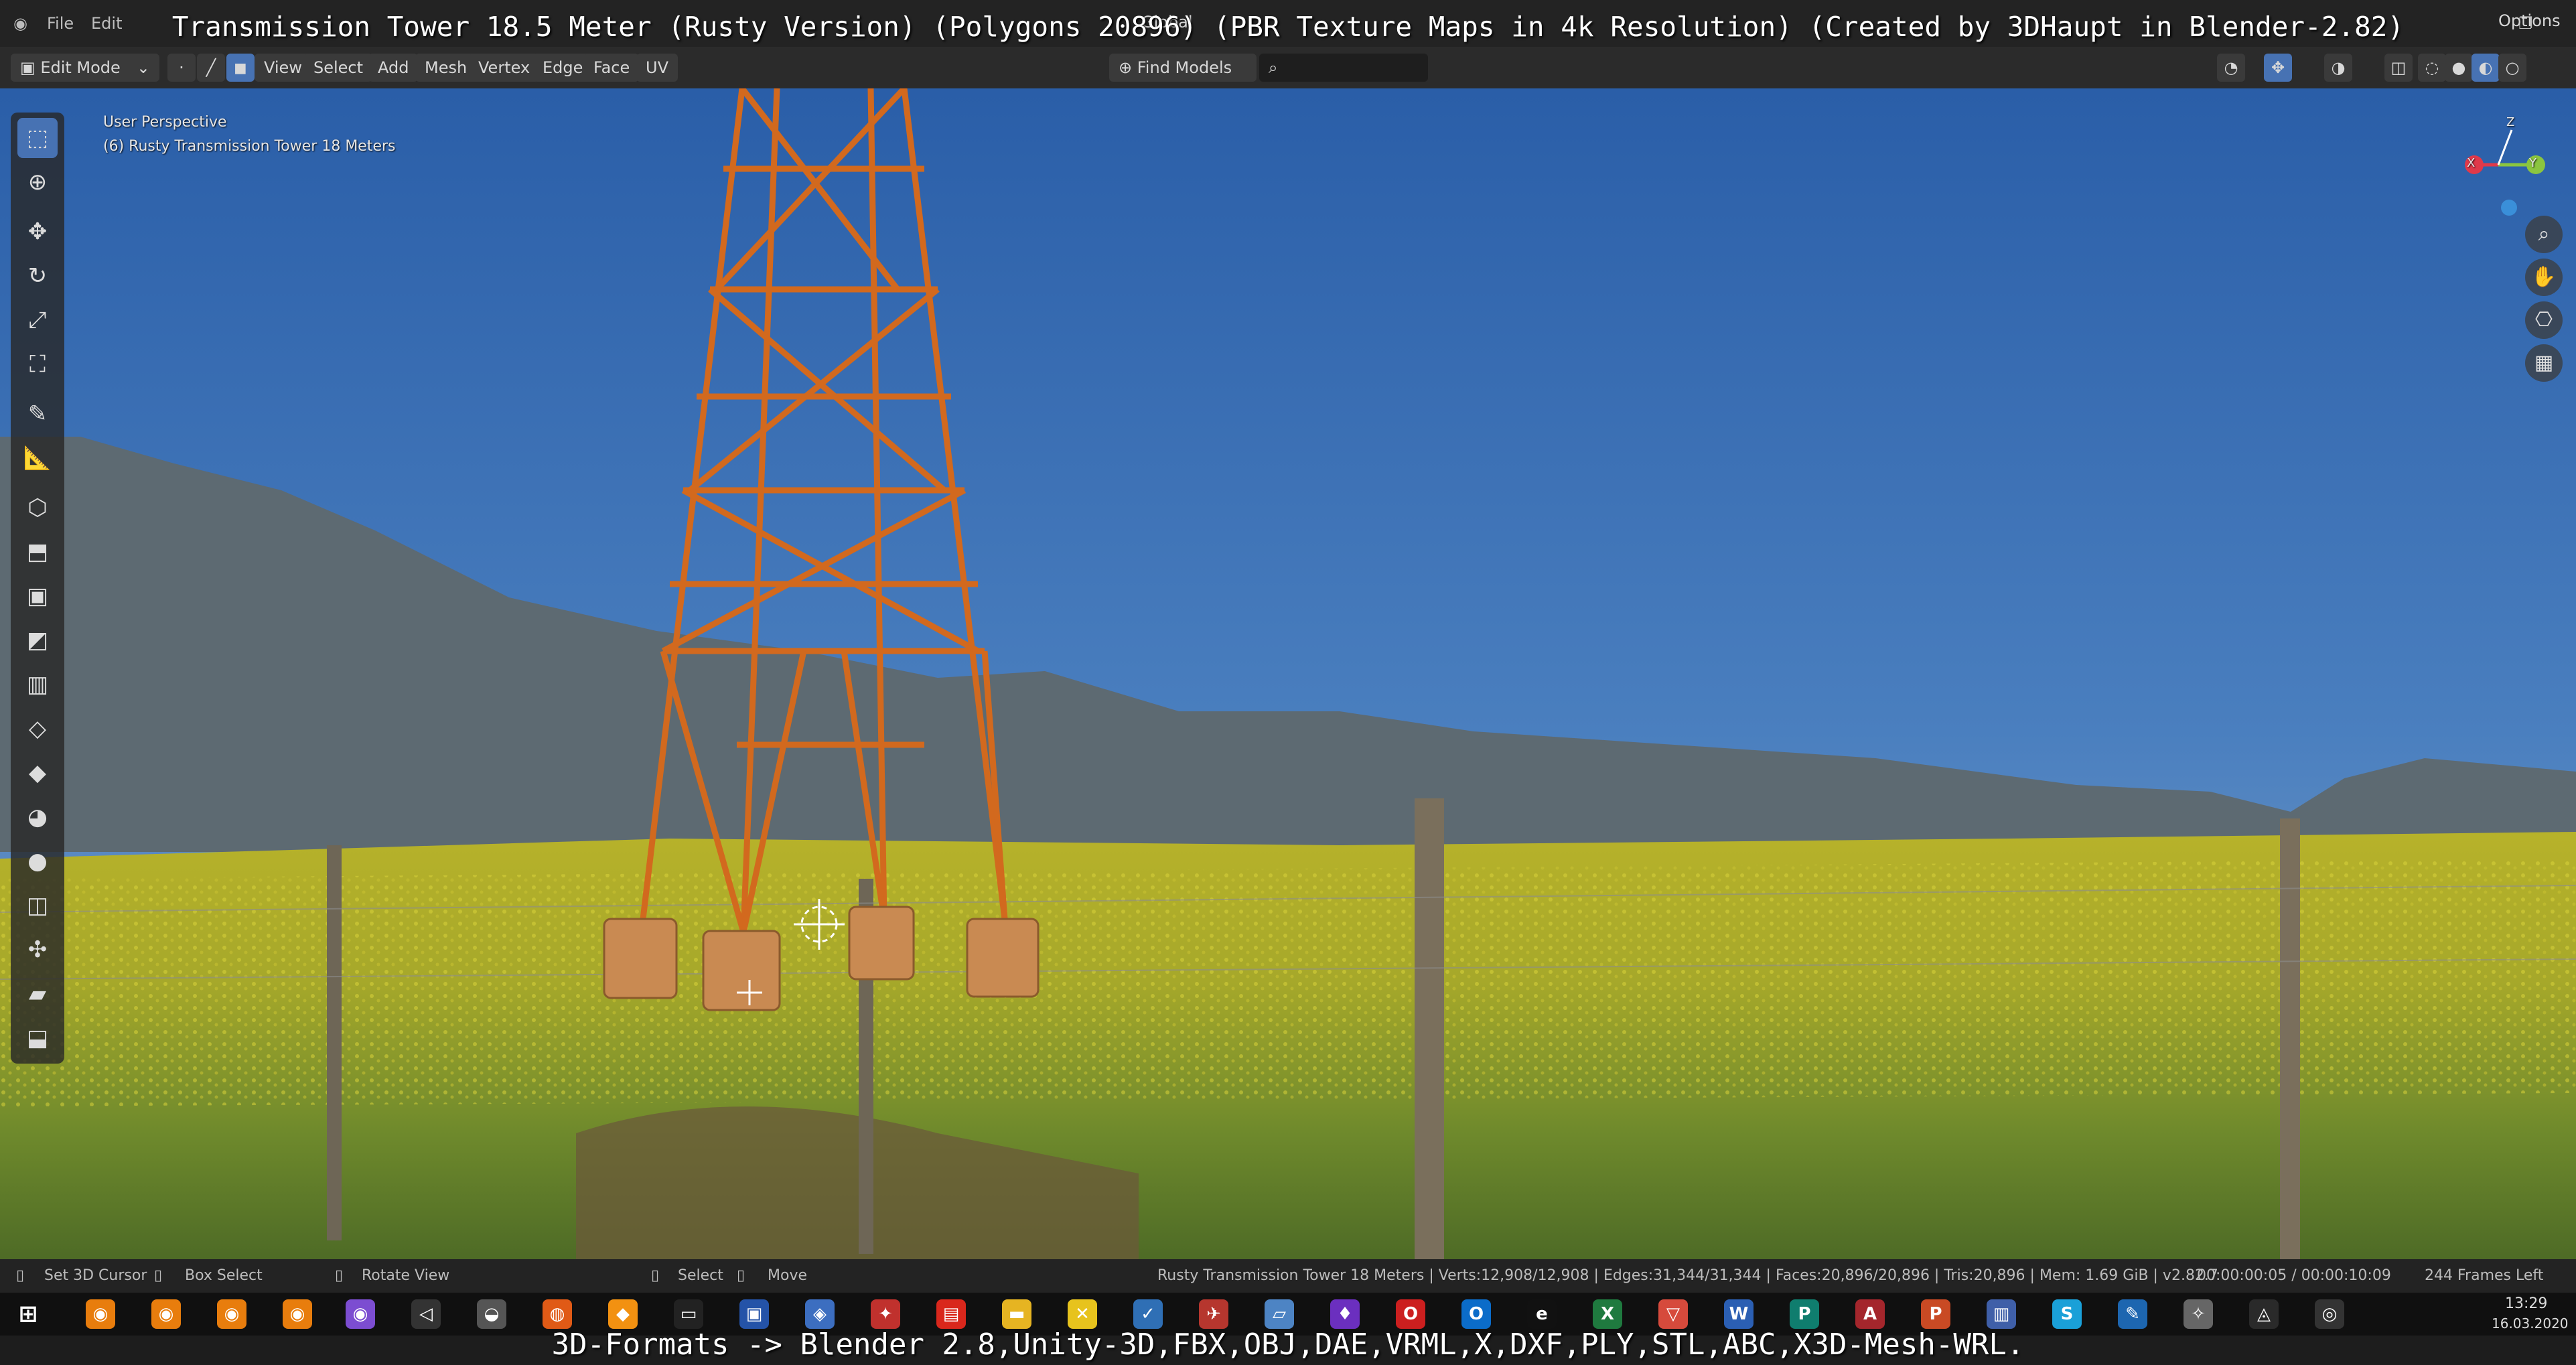  Describe the element at coordinates (211, 68) in the screenshot. I see `edge-select-icon: ╱` at that location.